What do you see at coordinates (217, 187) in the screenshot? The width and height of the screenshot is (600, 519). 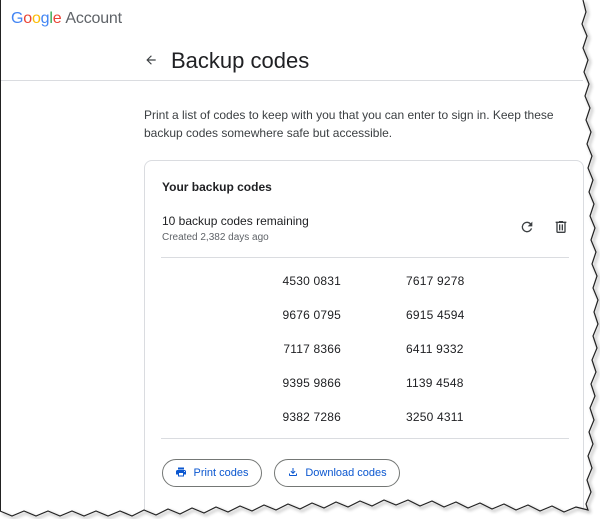 I see `card-title: Your backup codes` at bounding box center [217, 187].